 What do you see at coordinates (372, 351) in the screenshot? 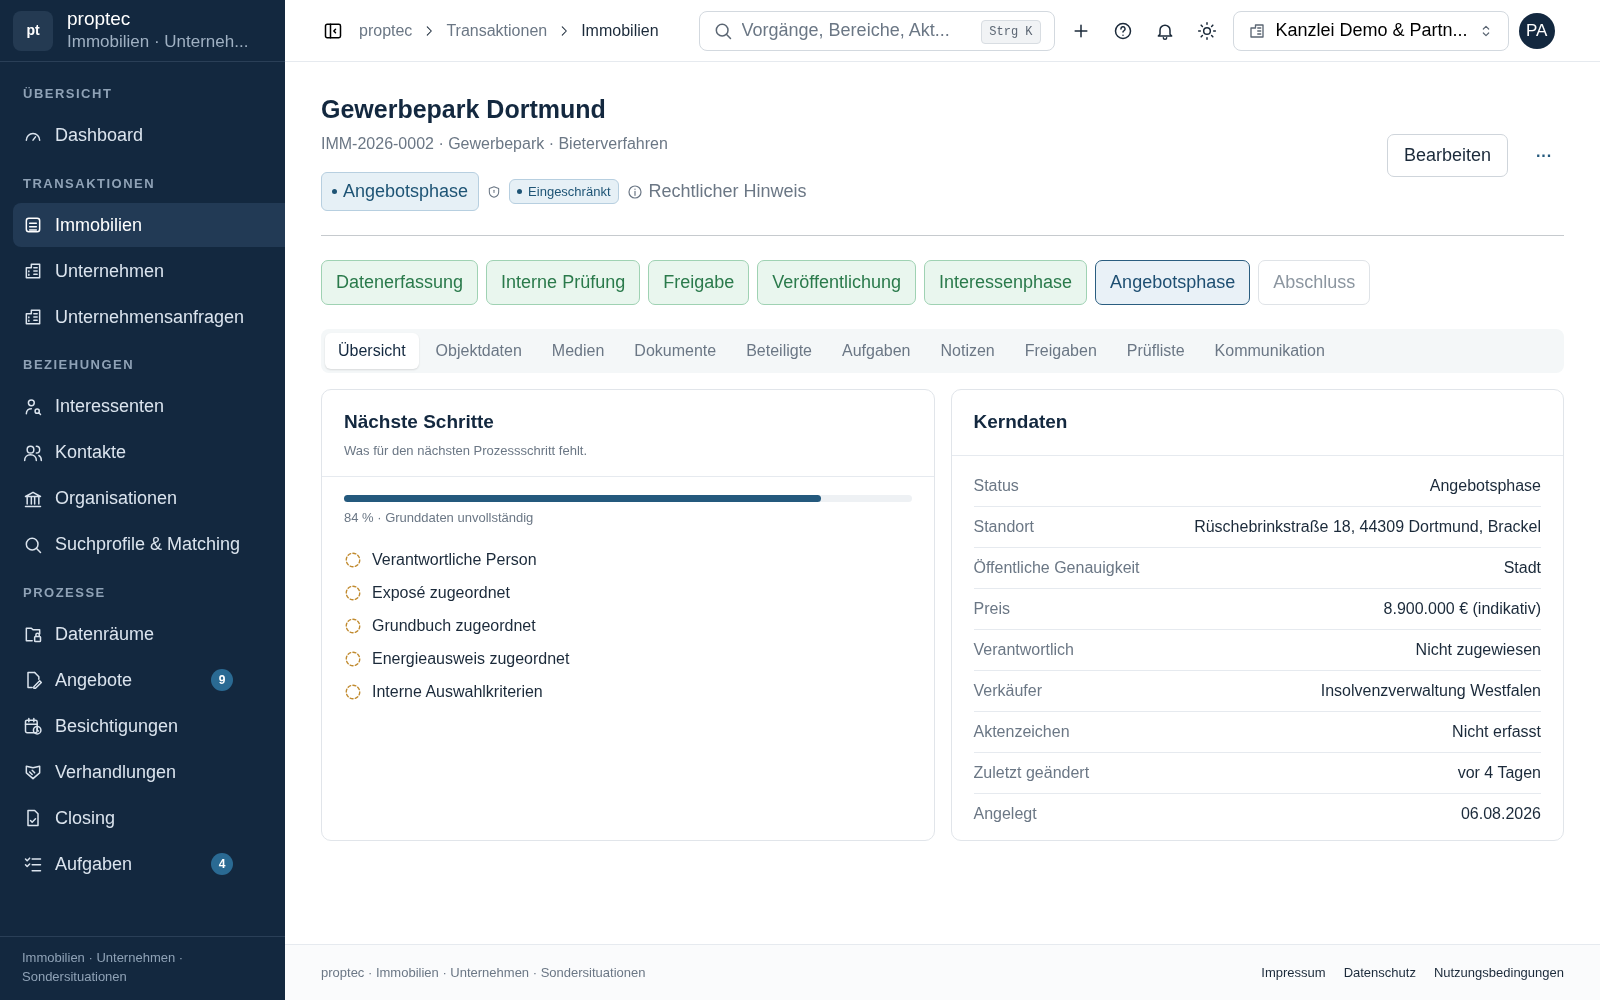
I see `tab: Übersicht` at bounding box center [372, 351].